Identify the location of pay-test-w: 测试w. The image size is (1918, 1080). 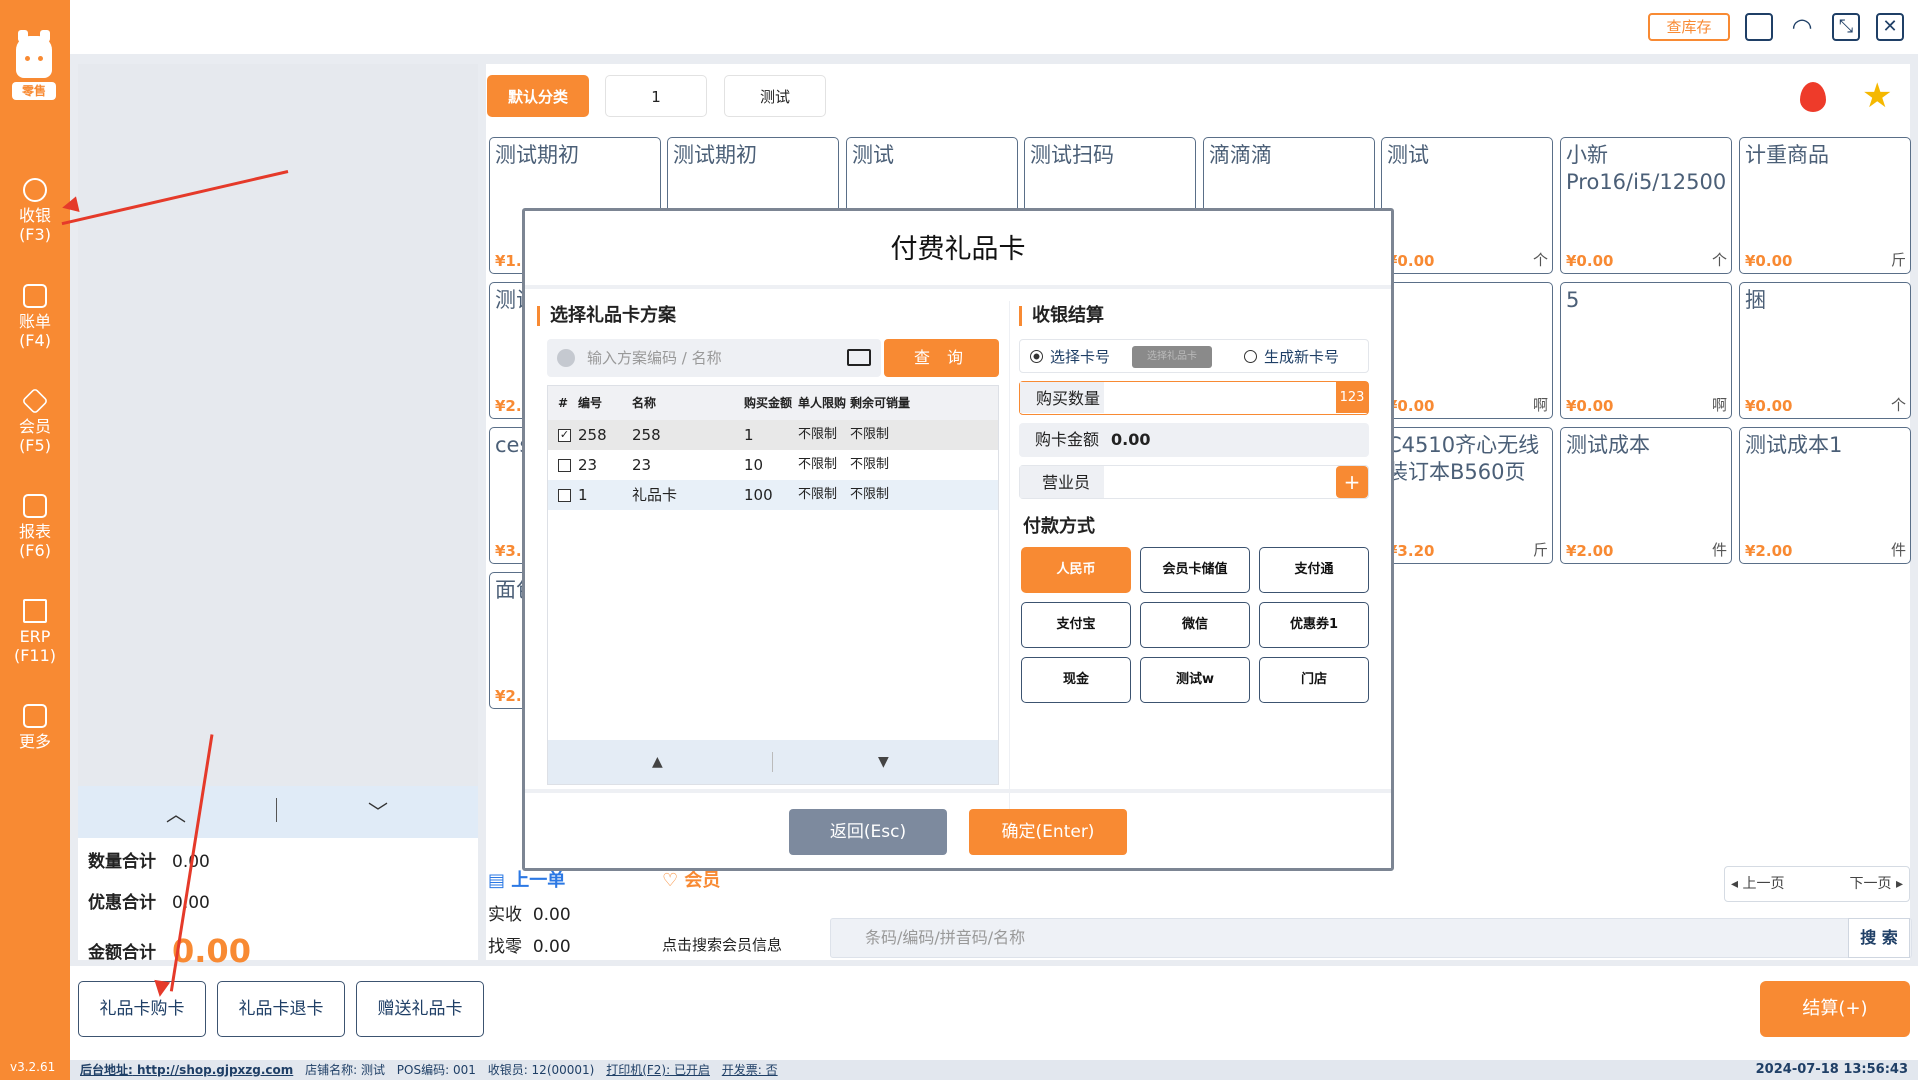
(1195, 680).